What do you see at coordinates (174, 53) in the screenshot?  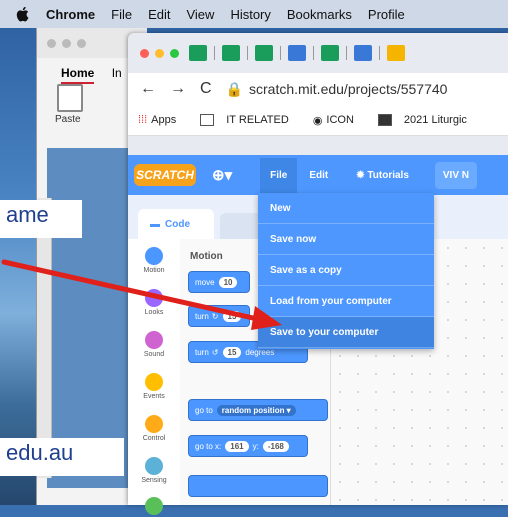 I see `maximize-window-icon` at bounding box center [174, 53].